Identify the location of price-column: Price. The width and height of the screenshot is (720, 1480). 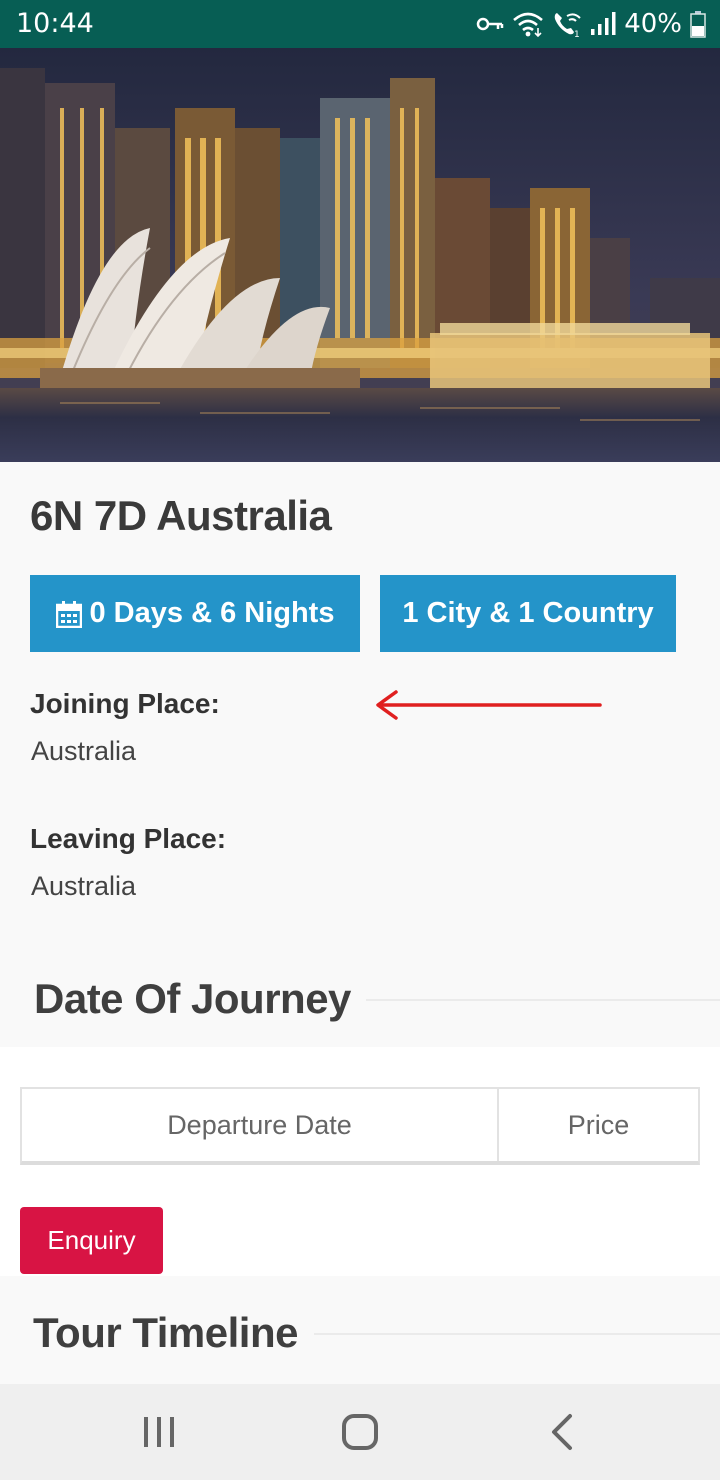
(598, 1124).